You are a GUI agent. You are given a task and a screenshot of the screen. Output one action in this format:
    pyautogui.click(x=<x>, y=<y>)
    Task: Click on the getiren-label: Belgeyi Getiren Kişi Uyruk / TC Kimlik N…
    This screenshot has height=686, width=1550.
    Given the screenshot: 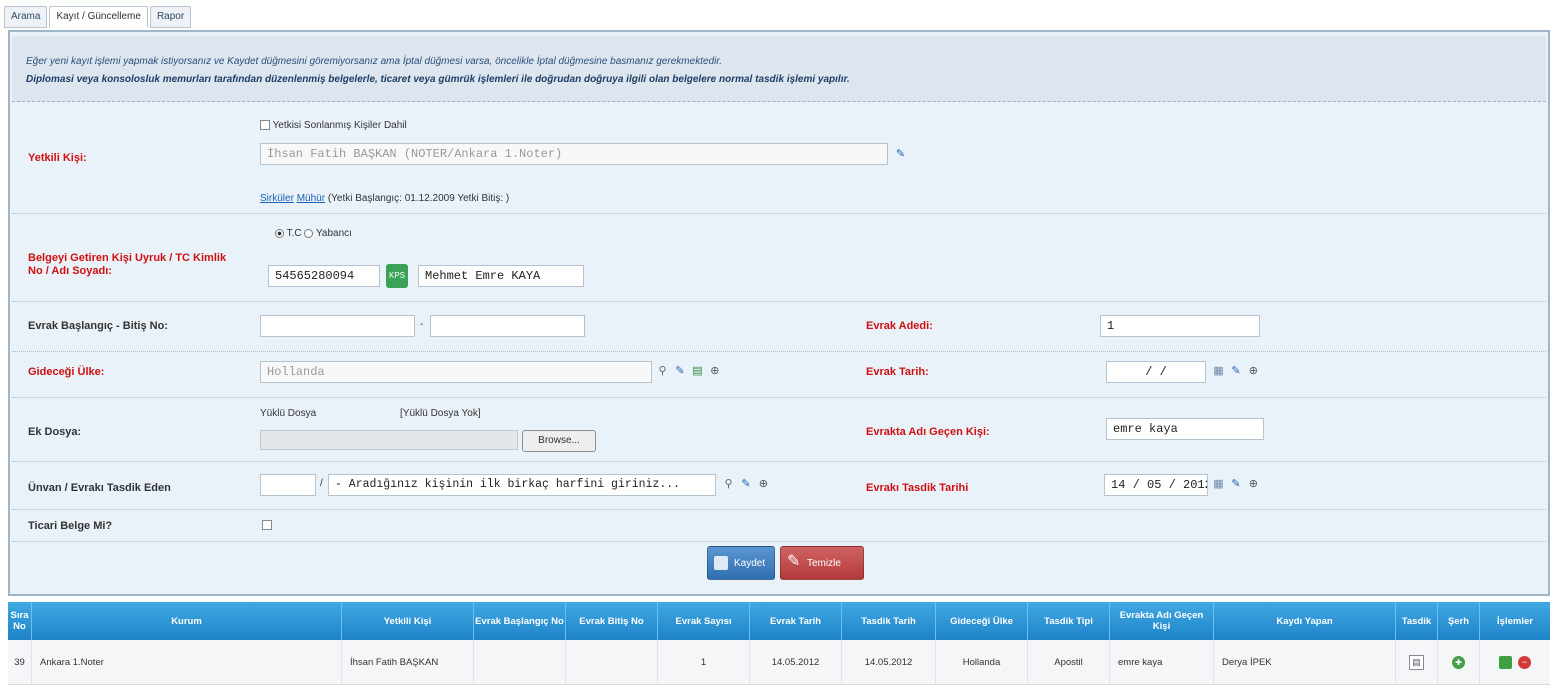 What is the action you would take?
    pyautogui.click(x=127, y=264)
    